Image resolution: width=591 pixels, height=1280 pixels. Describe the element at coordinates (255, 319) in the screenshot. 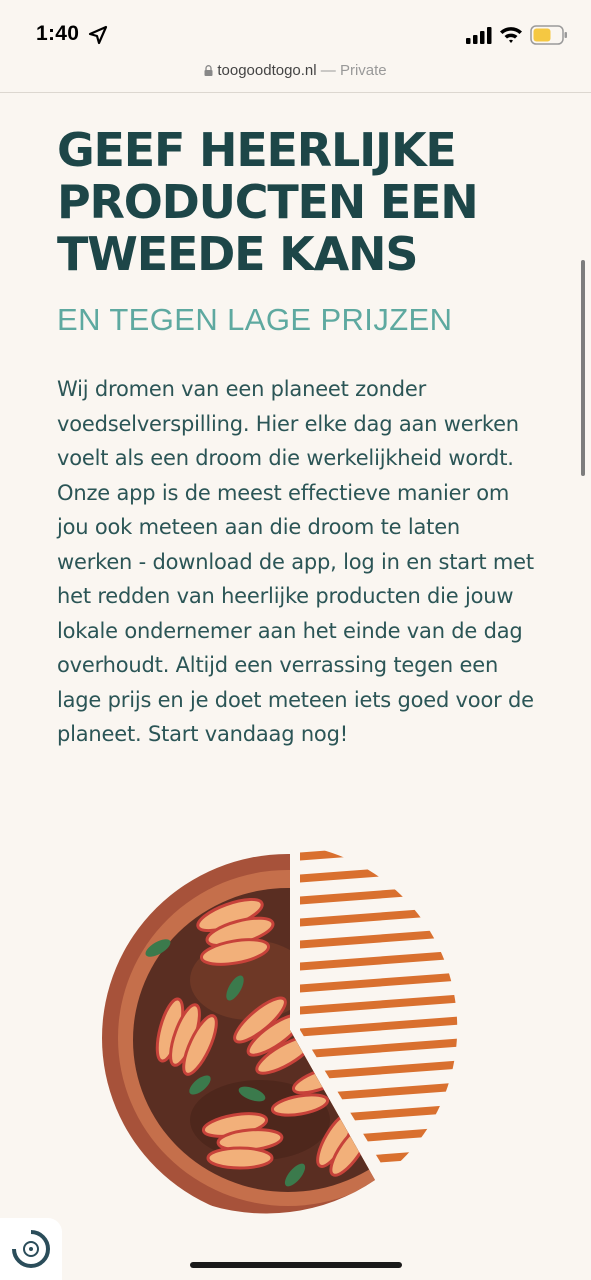

I see `page-subheadline: EN TEGEN LAGE PRIJZEN` at that location.